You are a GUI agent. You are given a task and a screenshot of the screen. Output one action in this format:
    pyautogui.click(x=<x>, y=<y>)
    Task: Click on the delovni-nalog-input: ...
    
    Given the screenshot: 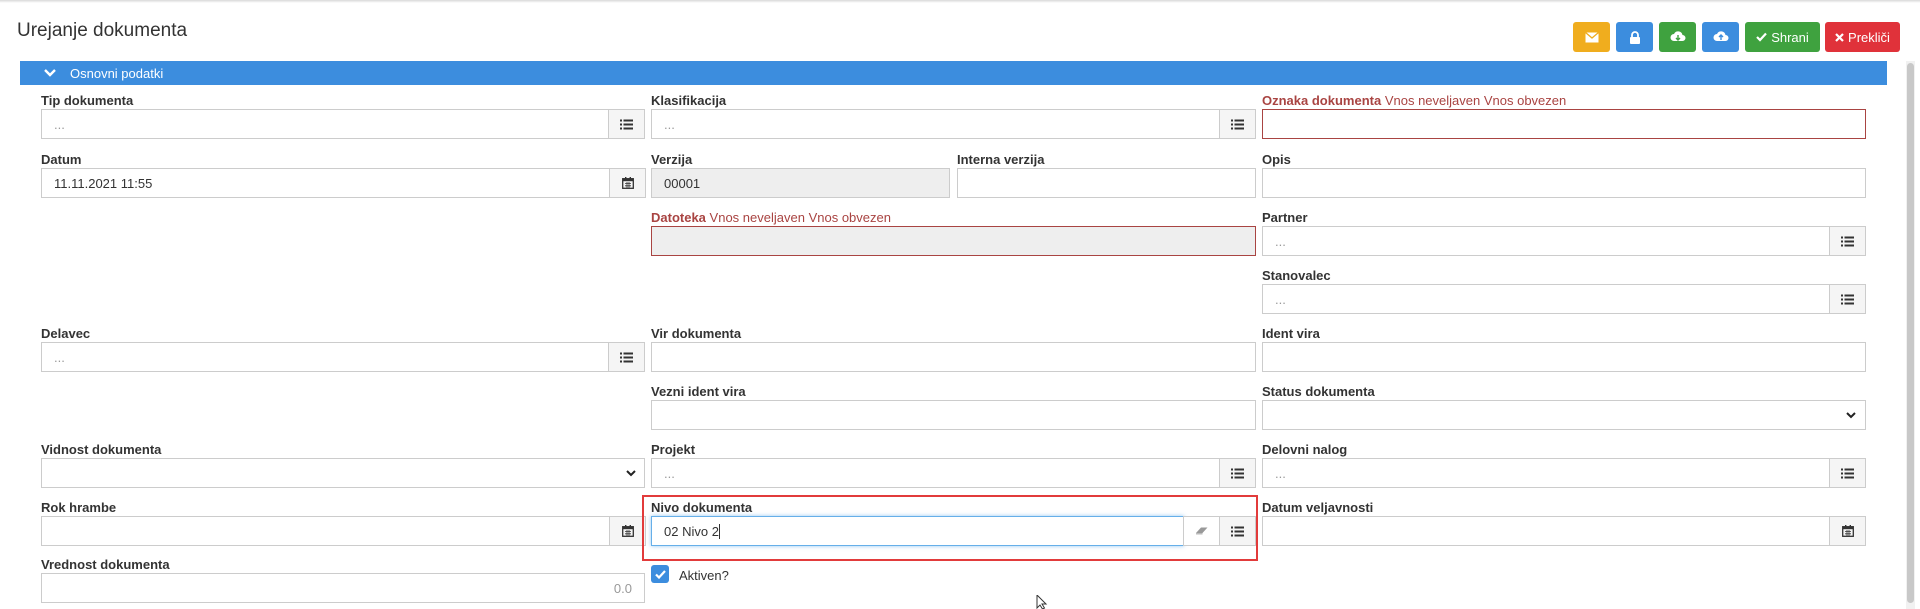 What is the action you would take?
    pyautogui.click(x=1546, y=473)
    